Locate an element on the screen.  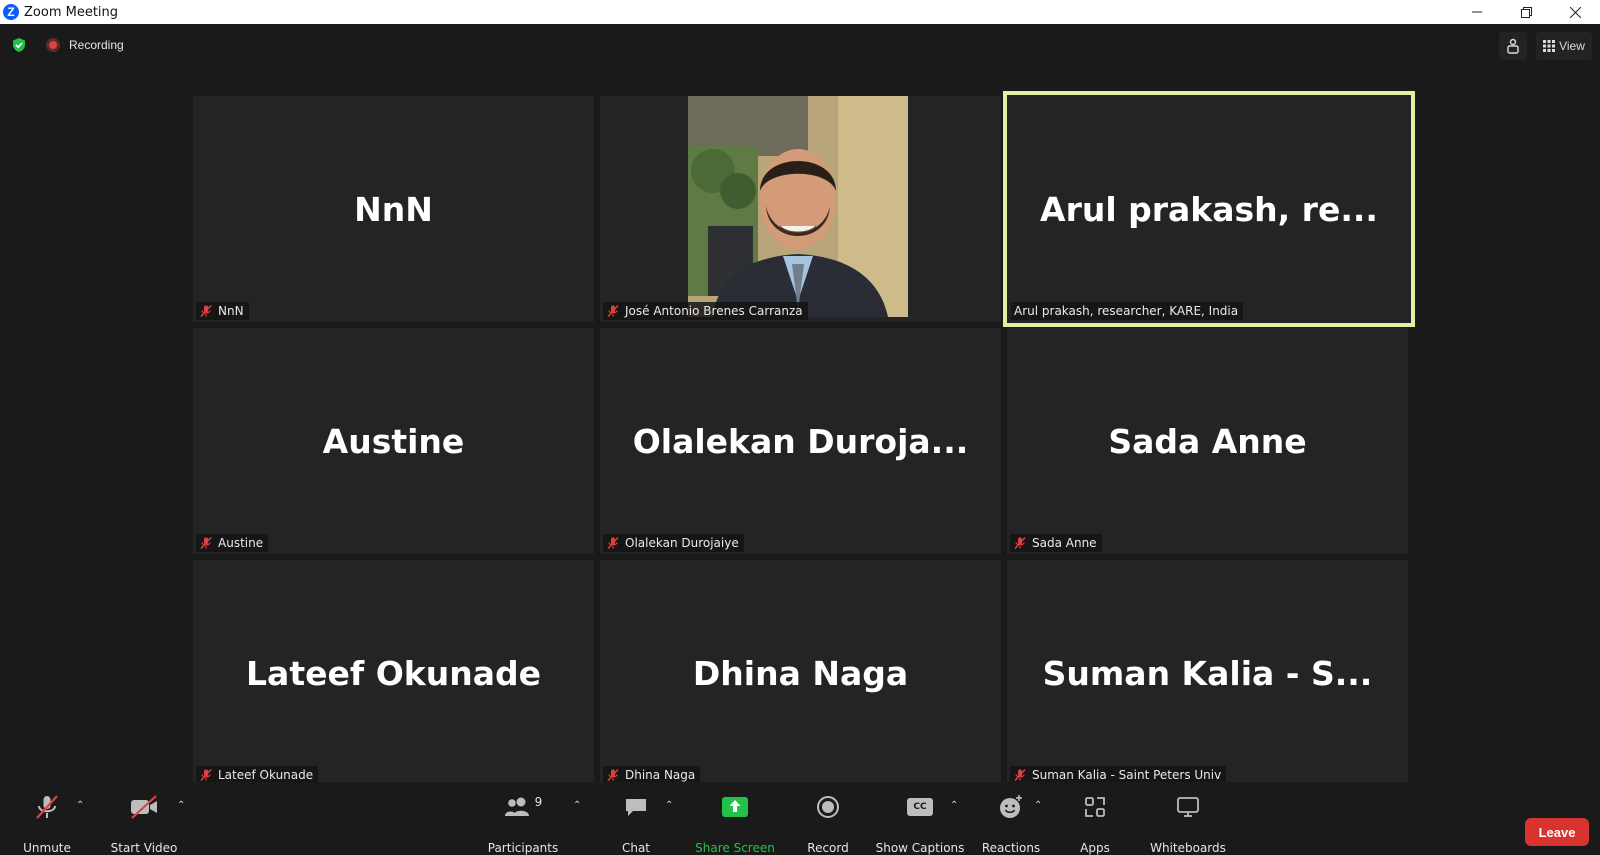
participant-name-label: Arul prakash, researcher, KARE, India is located at coordinates (1127, 311).